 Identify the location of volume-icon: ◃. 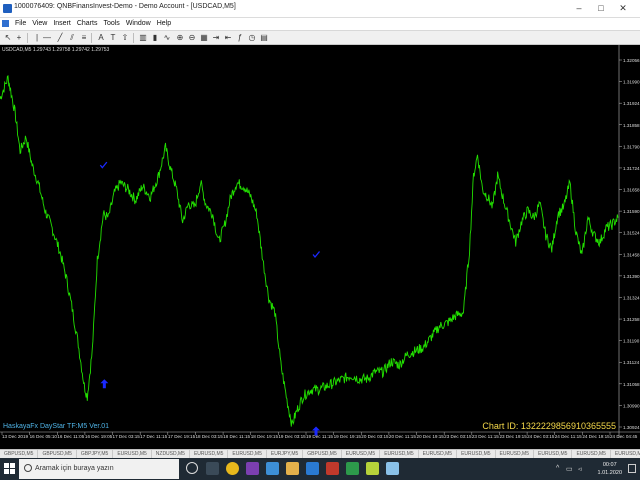
(580, 469).